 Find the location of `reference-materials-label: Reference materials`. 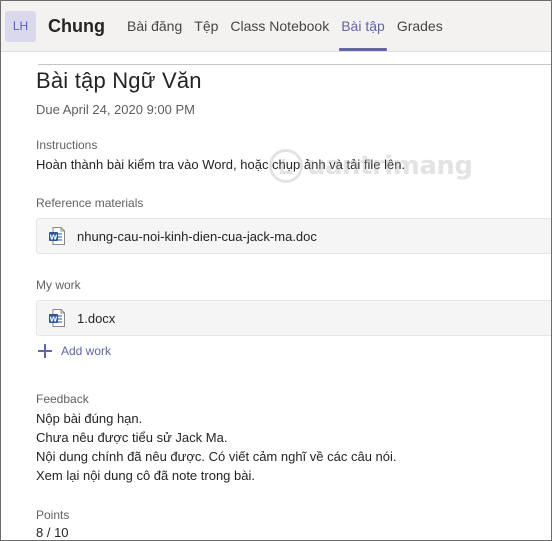

reference-materials-label: Reference materials is located at coordinates (90, 203).